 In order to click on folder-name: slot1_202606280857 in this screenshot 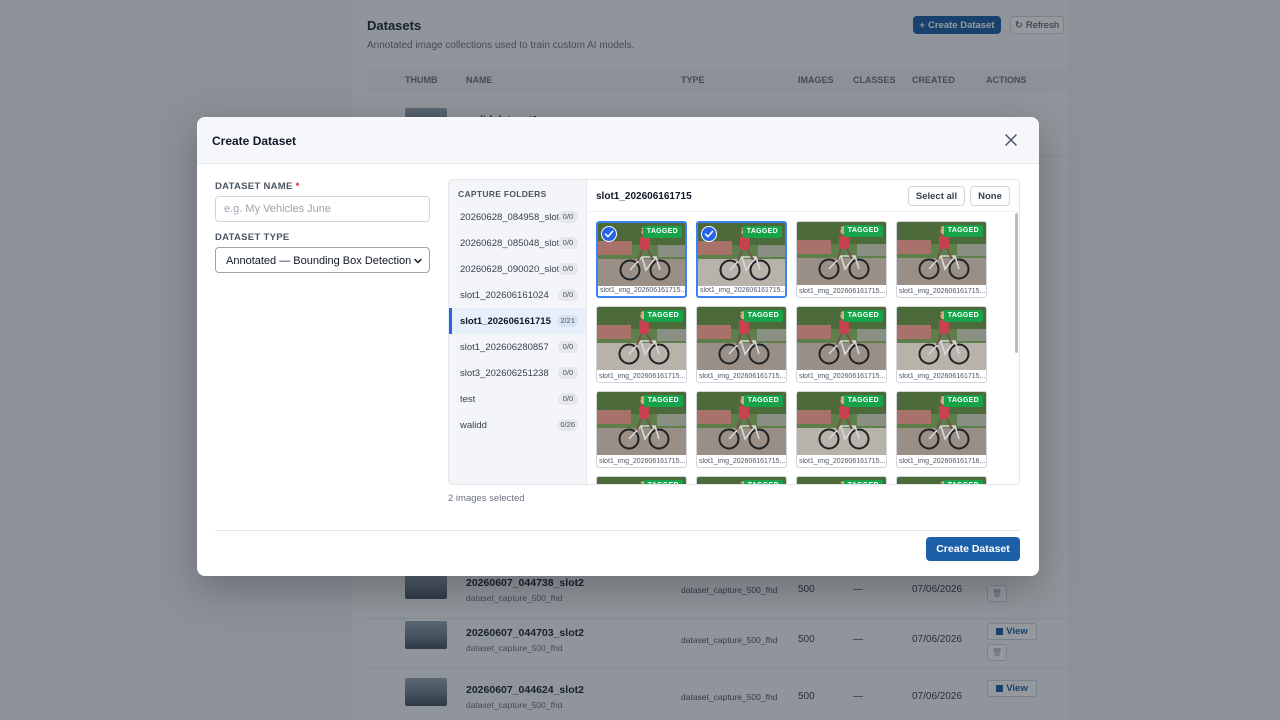, I will do `click(504, 347)`.